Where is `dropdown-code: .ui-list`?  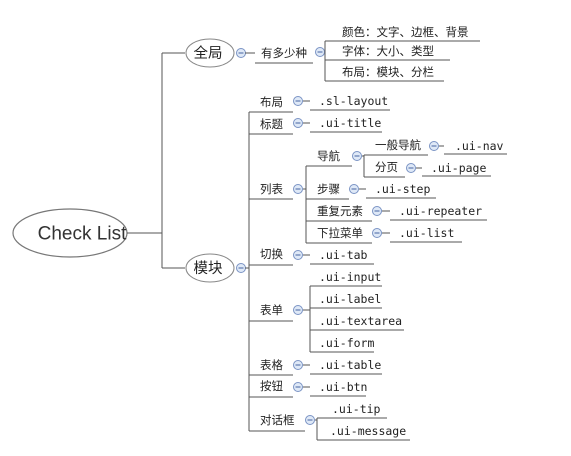 dropdown-code: .ui-list is located at coordinates (426, 233).